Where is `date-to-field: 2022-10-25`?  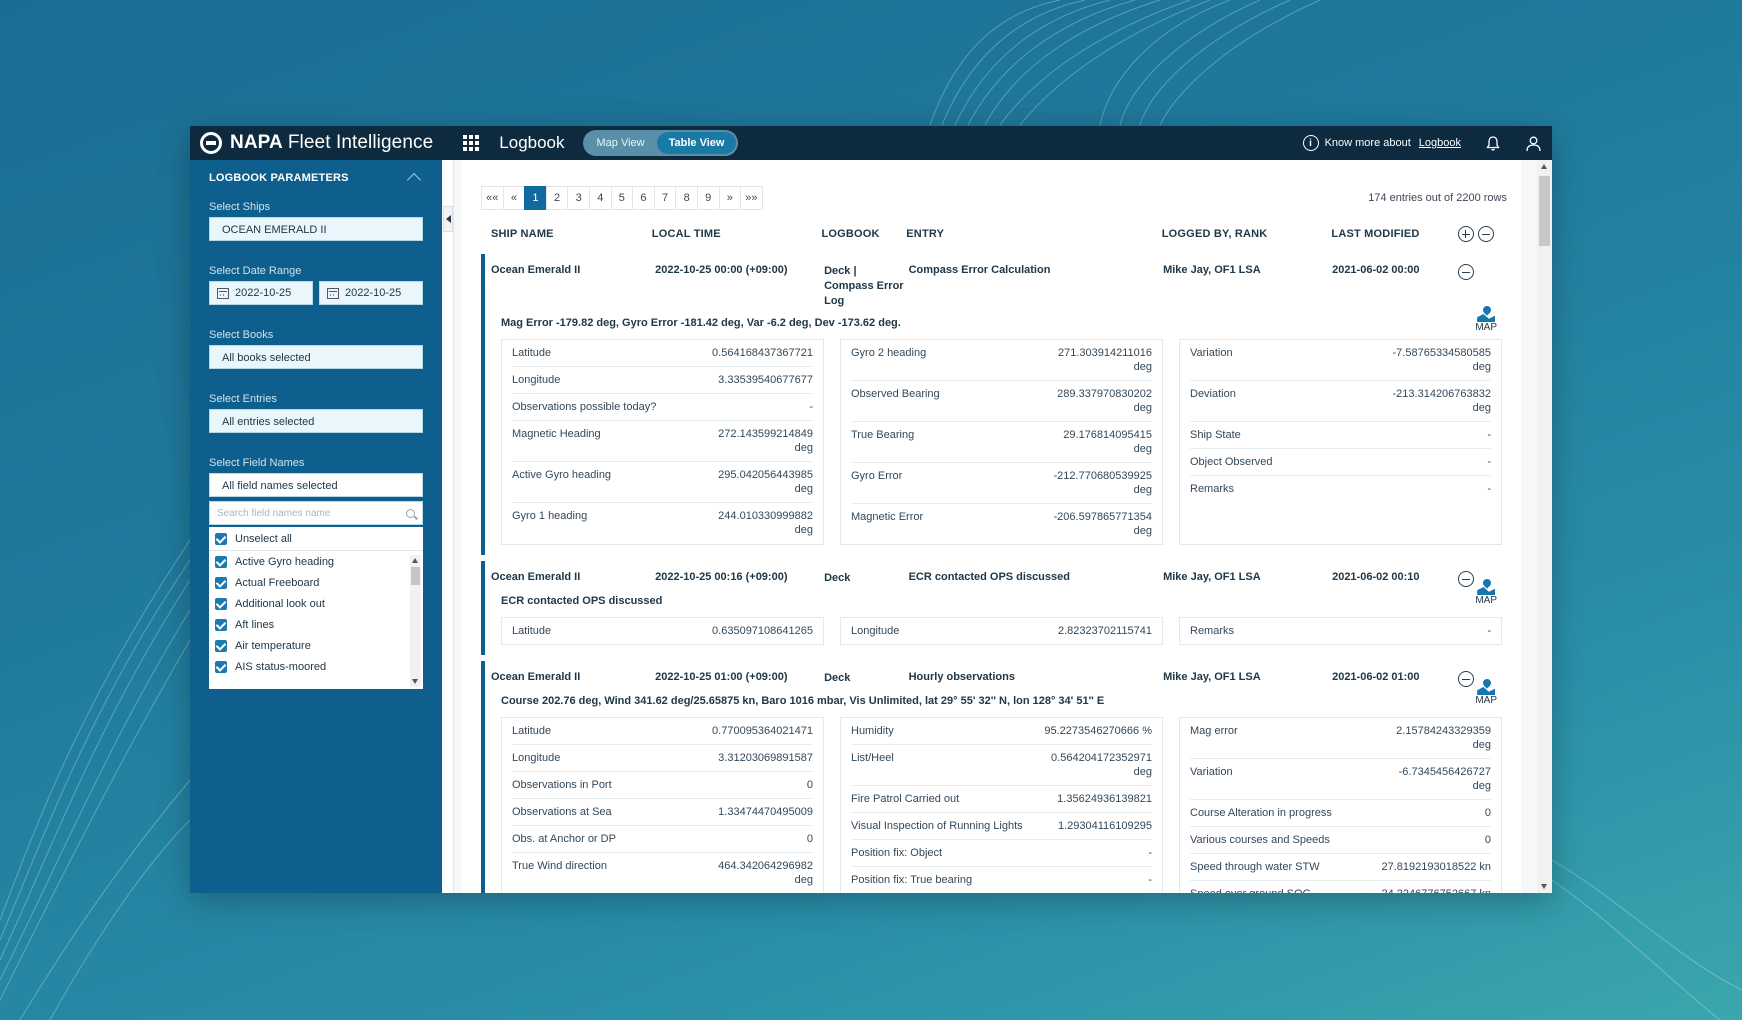
date-to-field: 2022-10-25 is located at coordinates (371, 293).